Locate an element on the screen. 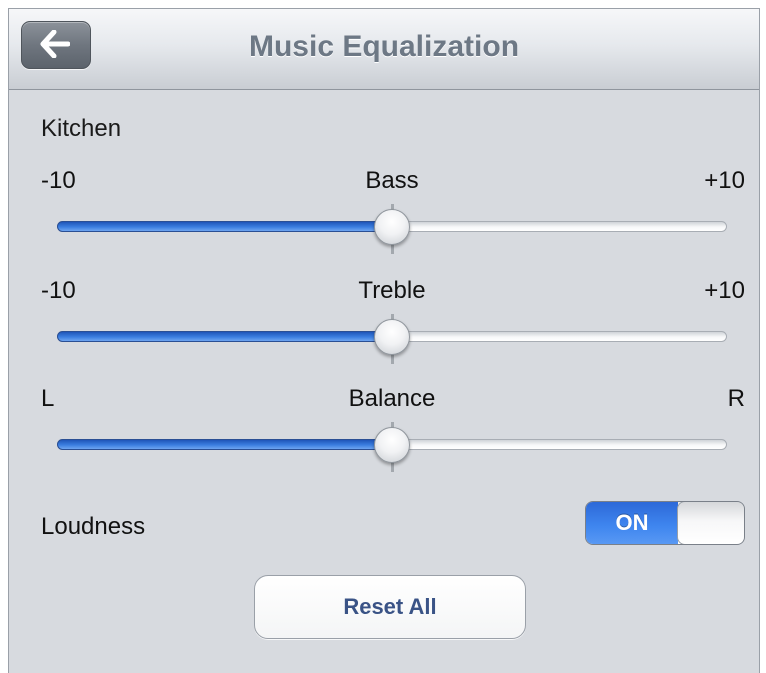 This screenshot has width=766, height=673. loudness-toggle: ON is located at coordinates (665, 523).